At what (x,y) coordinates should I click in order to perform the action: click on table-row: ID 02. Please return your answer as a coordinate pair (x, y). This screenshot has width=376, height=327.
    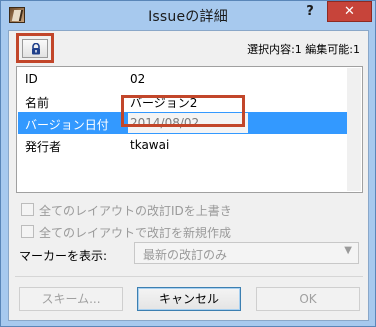
    Looking at the image, I should click on (189, 79).